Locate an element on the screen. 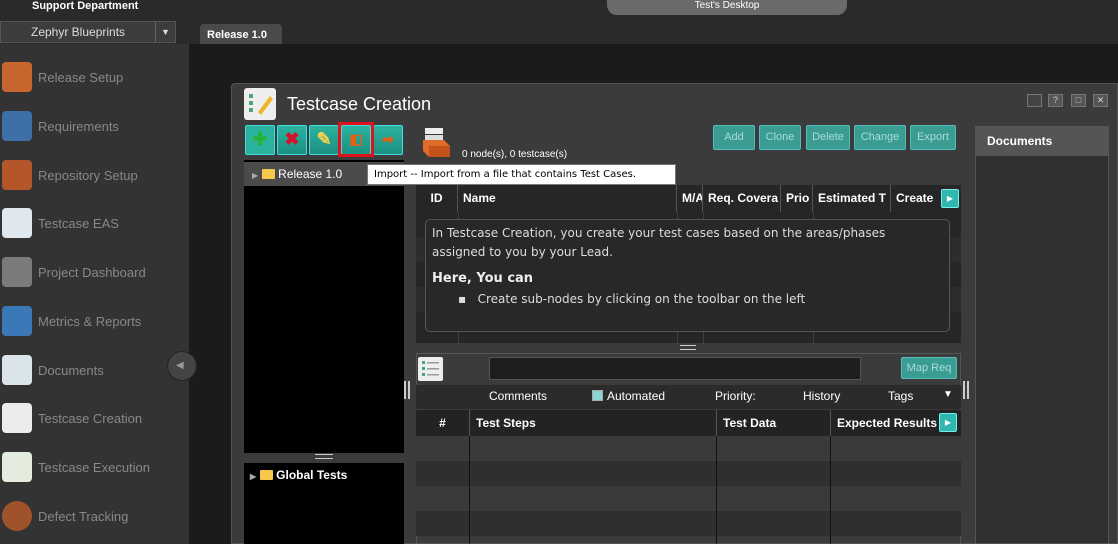 The height and width of the screenshot is (544, 1118). pencil-icon: ✎ is located at coordinates (324, 139).